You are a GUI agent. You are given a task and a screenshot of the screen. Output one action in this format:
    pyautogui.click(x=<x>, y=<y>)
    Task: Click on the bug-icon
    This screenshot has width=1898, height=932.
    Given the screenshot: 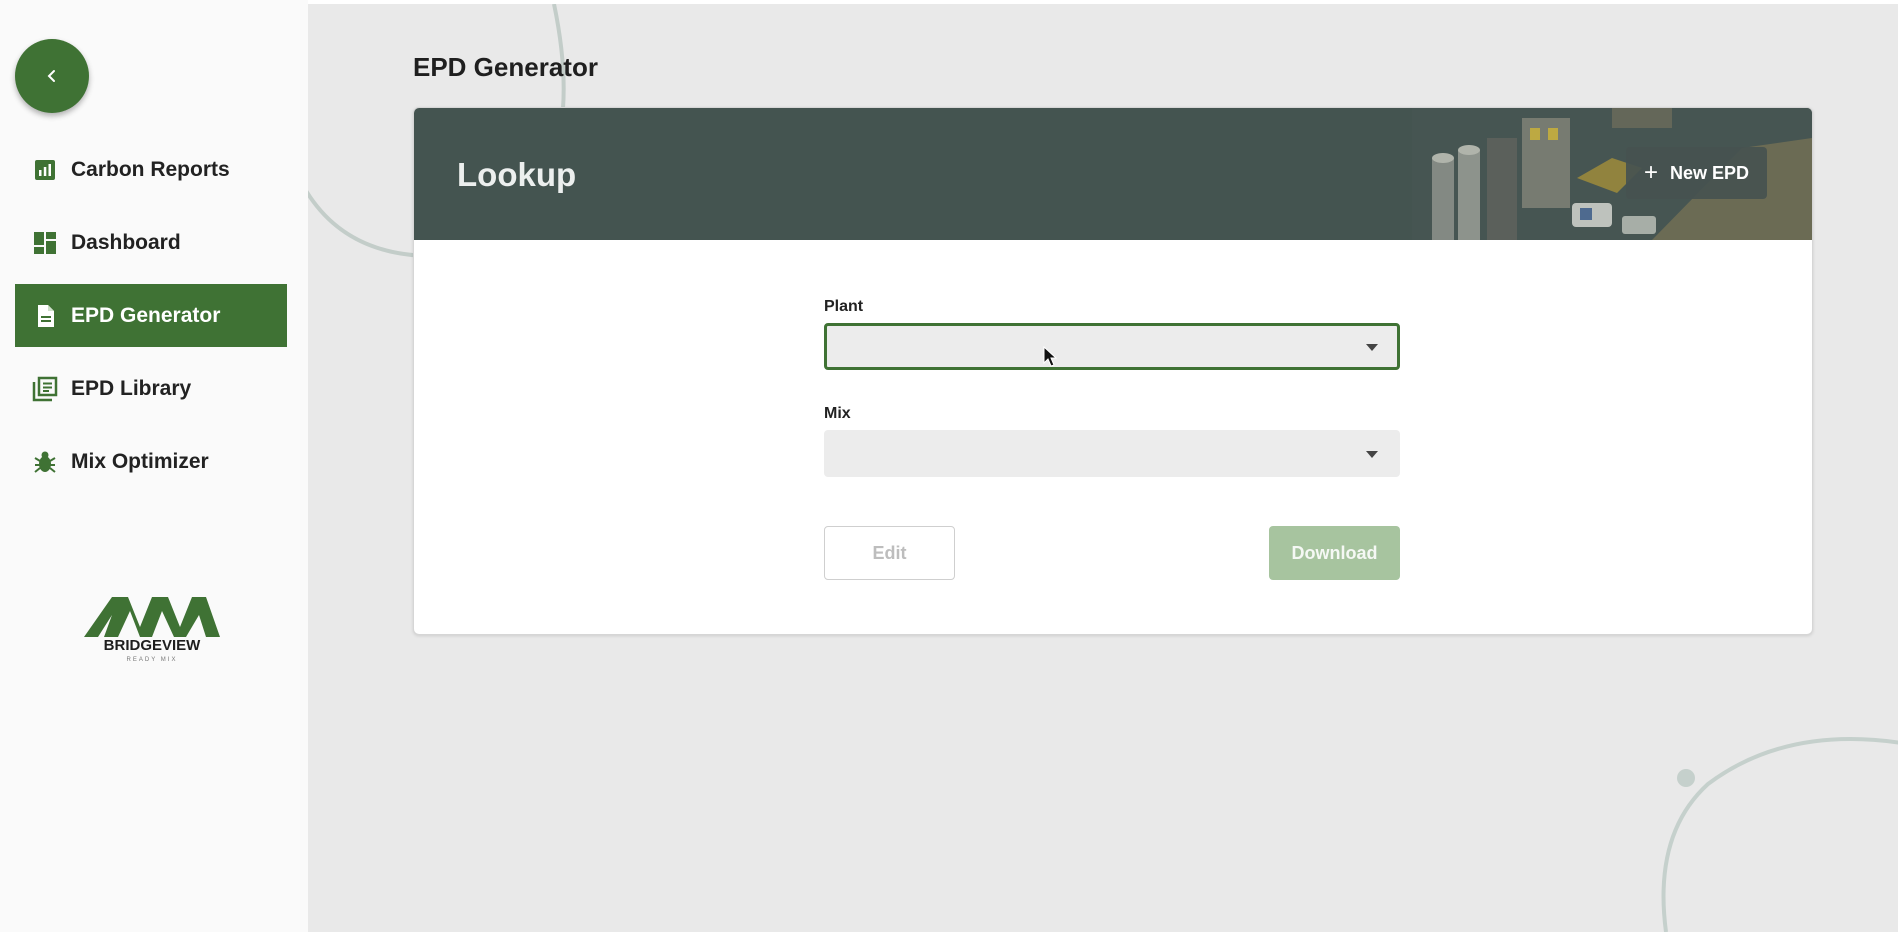 What is the action you would take?
    pyautogui.click(x=45, y=462)
    